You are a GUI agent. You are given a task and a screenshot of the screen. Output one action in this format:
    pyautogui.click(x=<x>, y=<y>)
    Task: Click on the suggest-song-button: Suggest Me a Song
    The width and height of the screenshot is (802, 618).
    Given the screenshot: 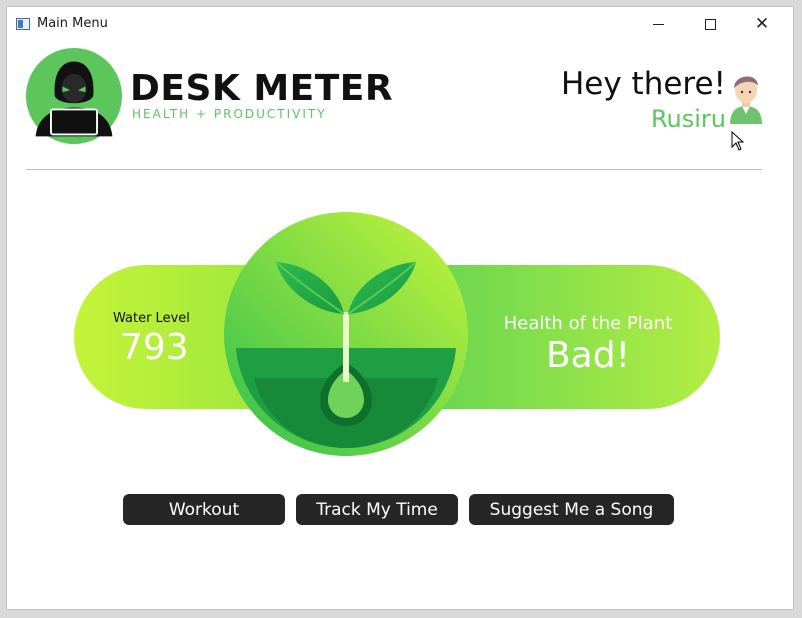 What is the action you would take?
    pyautogui.click(x=571, y=509)
    